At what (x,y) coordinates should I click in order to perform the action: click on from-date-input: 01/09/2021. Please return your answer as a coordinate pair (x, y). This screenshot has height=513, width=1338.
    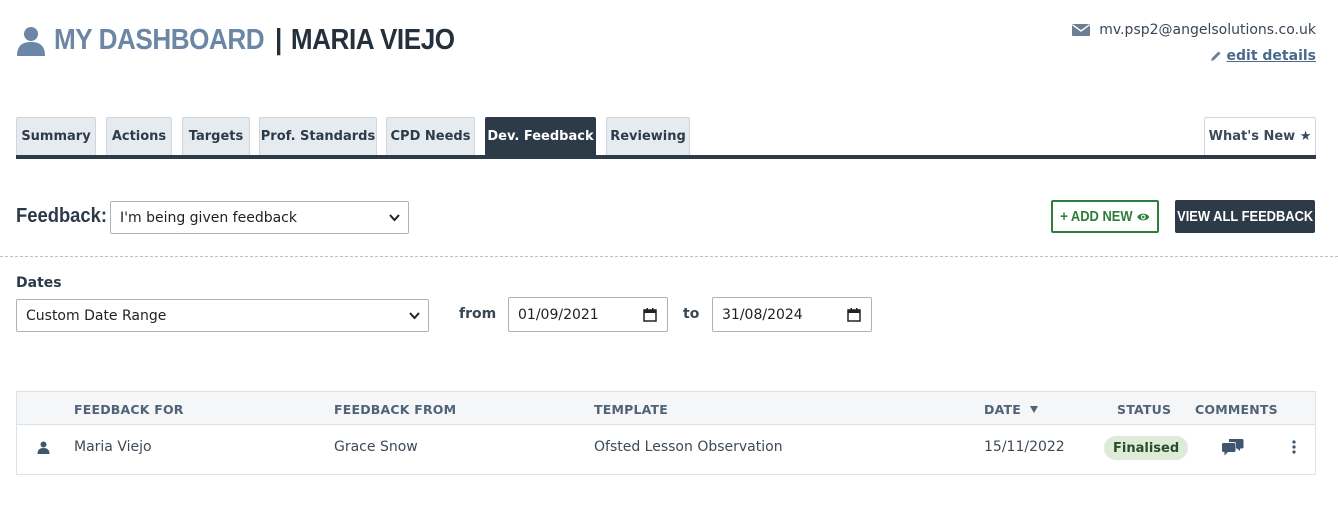
    Looking at the image, I should click on (588, 314).